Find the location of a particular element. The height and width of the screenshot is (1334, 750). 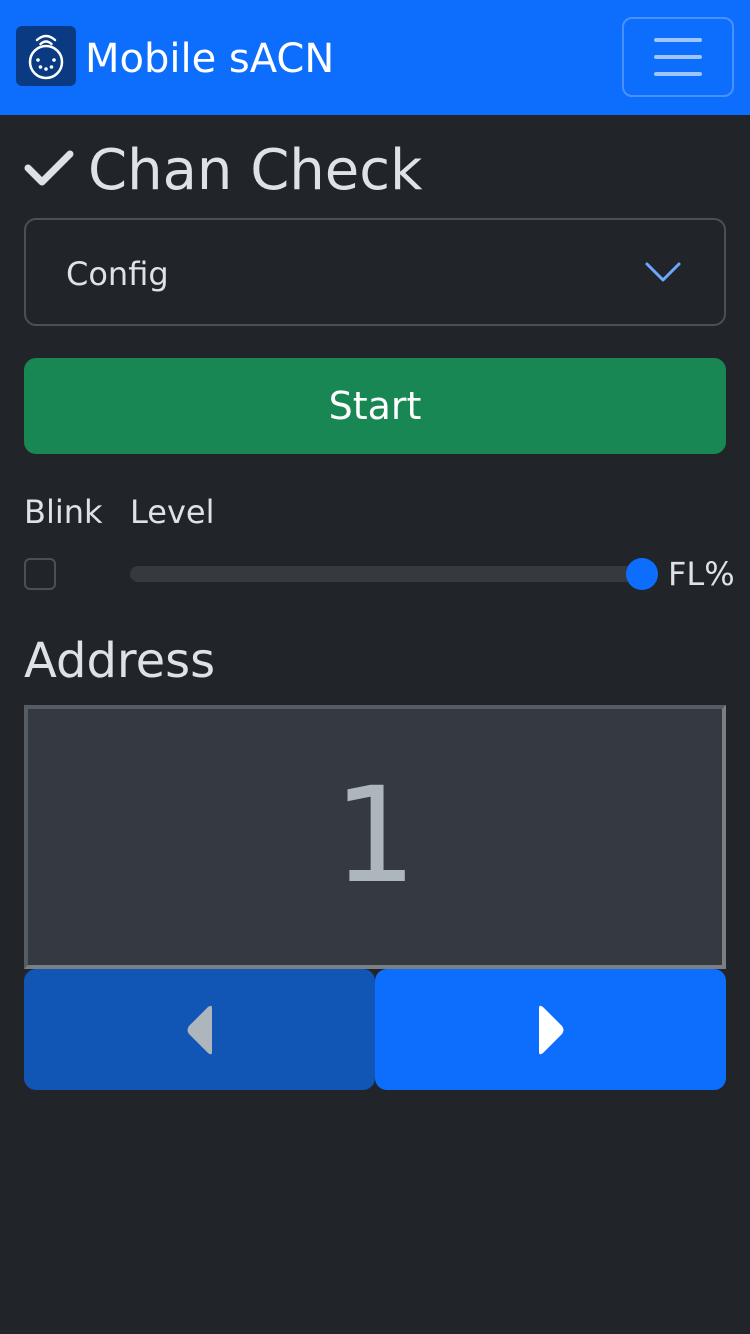

next-address-button is located at coordinates (550, 1029).